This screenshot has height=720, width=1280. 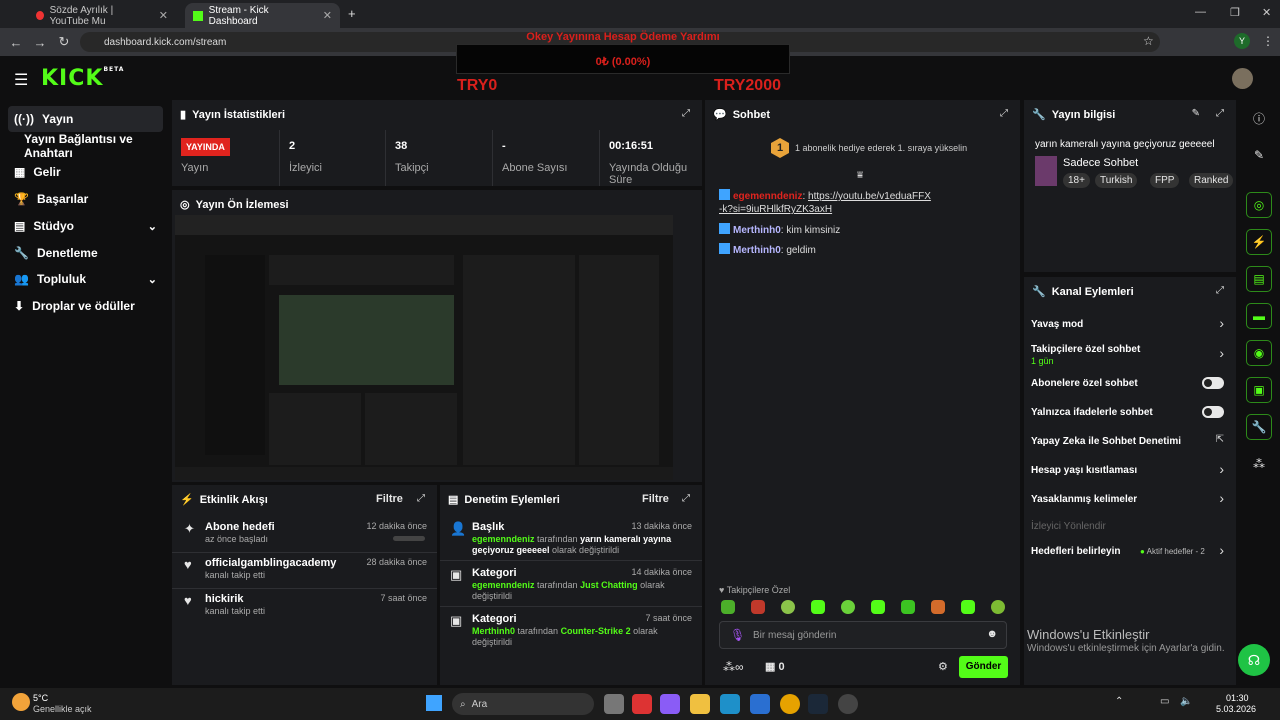 What do you see at coordinates (85, 119) in the screenshot?
I see `sidebar-item-yayin: ((·)) Yayın` at bounding box center [85, 119].